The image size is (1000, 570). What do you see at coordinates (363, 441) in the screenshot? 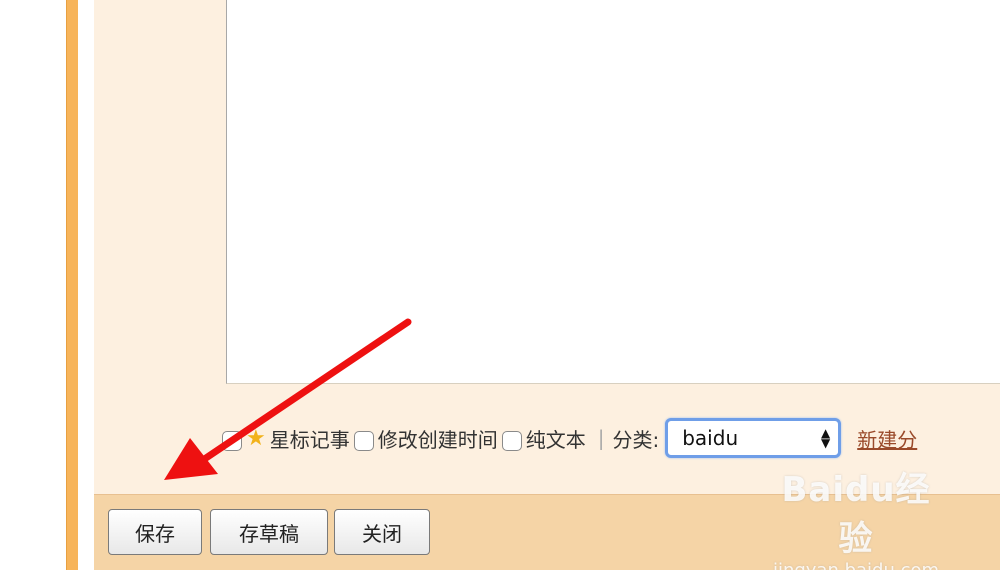
I see `modify-time-checkbox` at bounding box center [363, 441].